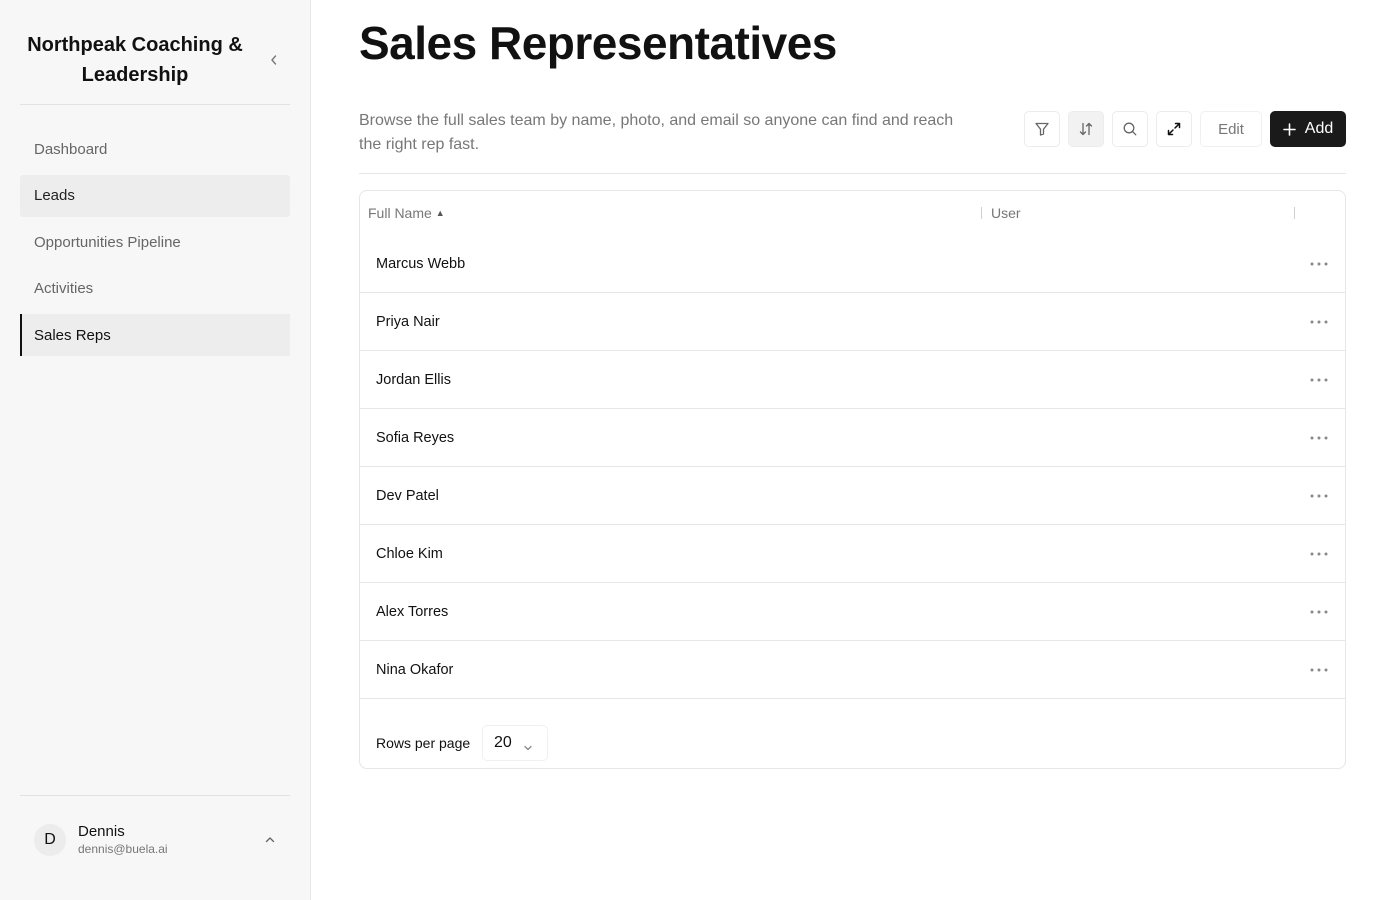 The image size is (1400, 900). What do you see at coordinates (155, 335) in the screenshot?
I see `sidebar-item-sales-reps: Sales Reps` at bounding box center [155, 335].